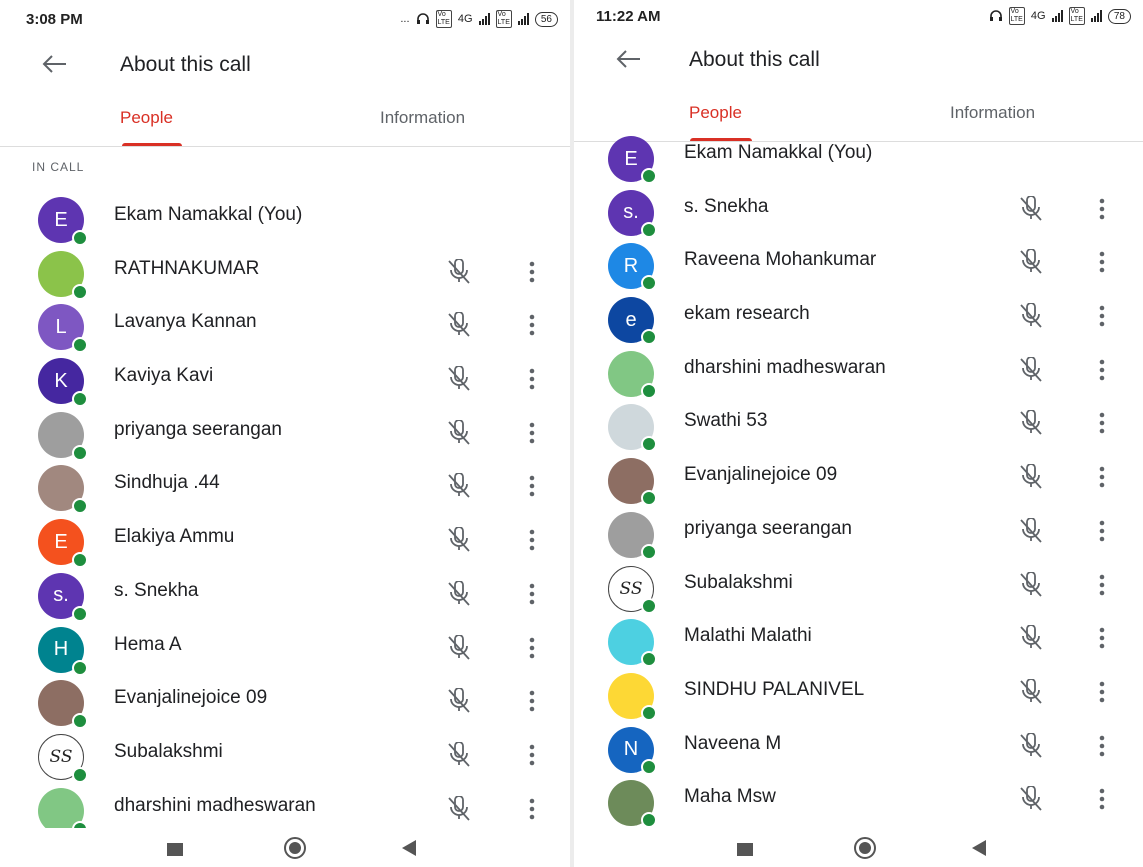 This screenshot has height=867, width=1143. I want to click on signal-icon, so click(1057, 16).